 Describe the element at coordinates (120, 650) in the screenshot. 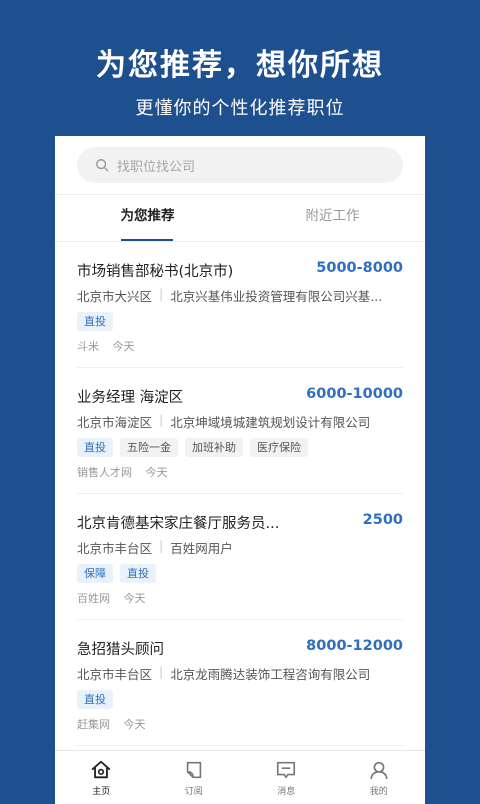

I see `job-title: 急招猎头顾问` at that location.